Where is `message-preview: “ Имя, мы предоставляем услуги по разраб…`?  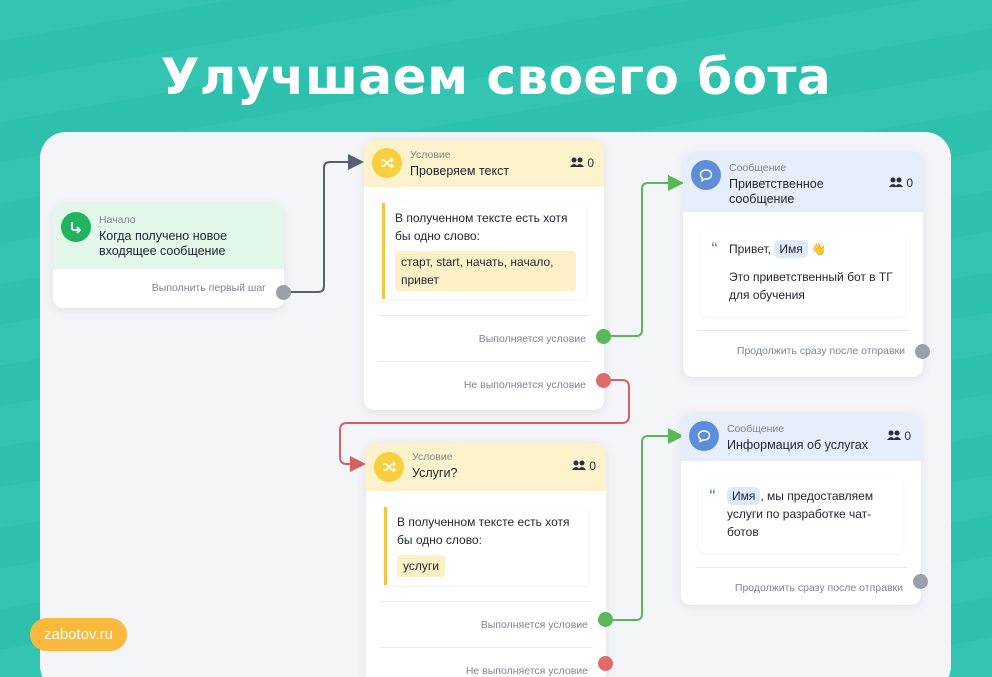 message-preview: “ Имя, мы предоставляем услуги по разраб… is located at coordinates (801, 515).